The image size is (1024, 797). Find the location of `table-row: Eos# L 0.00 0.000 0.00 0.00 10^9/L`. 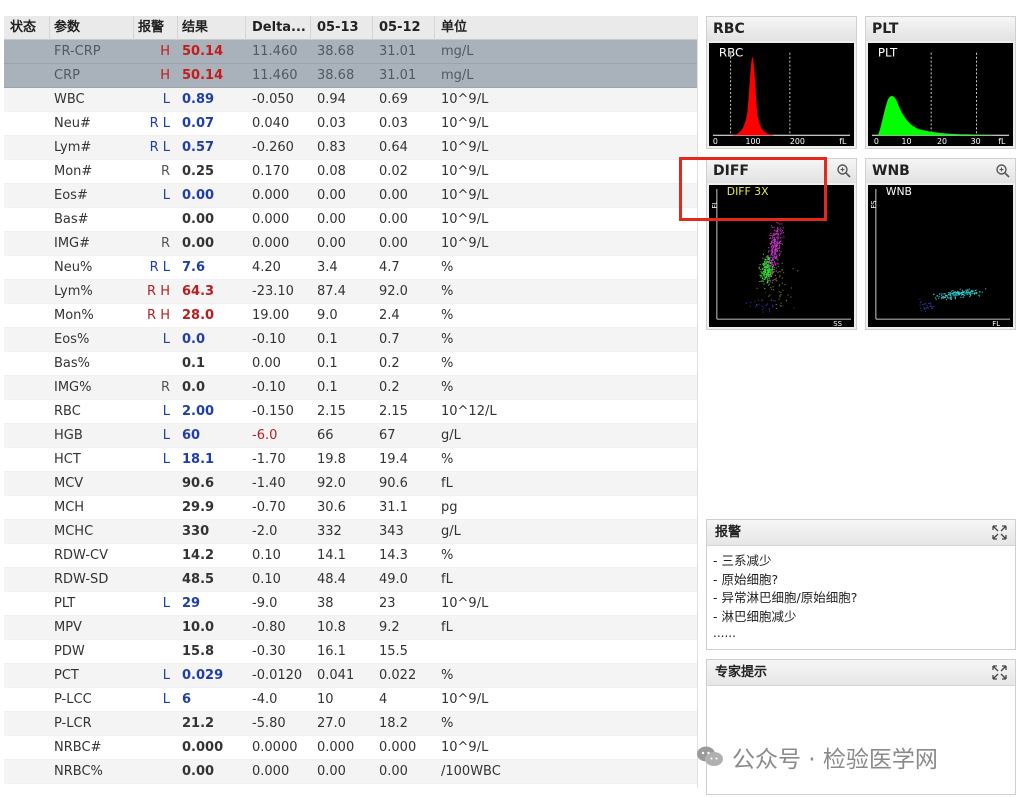

table-row: Eos# L 0.00 0.000 0.00 0.00 10^9/L is located at coordinates (350, 196).